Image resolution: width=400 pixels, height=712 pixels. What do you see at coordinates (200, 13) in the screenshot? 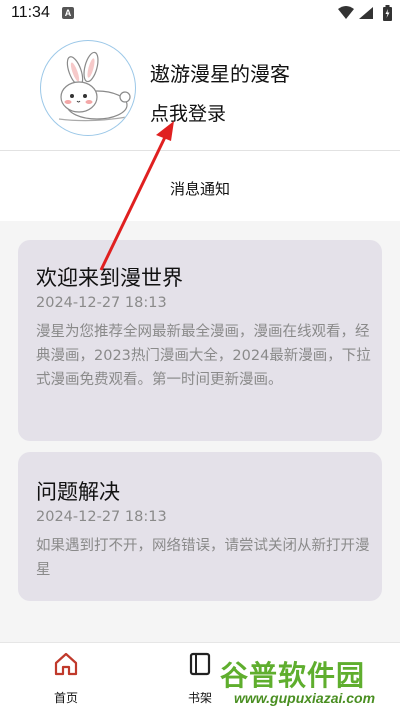
I see `status-bar: 11:34 A` at bounding box center [200, 13].